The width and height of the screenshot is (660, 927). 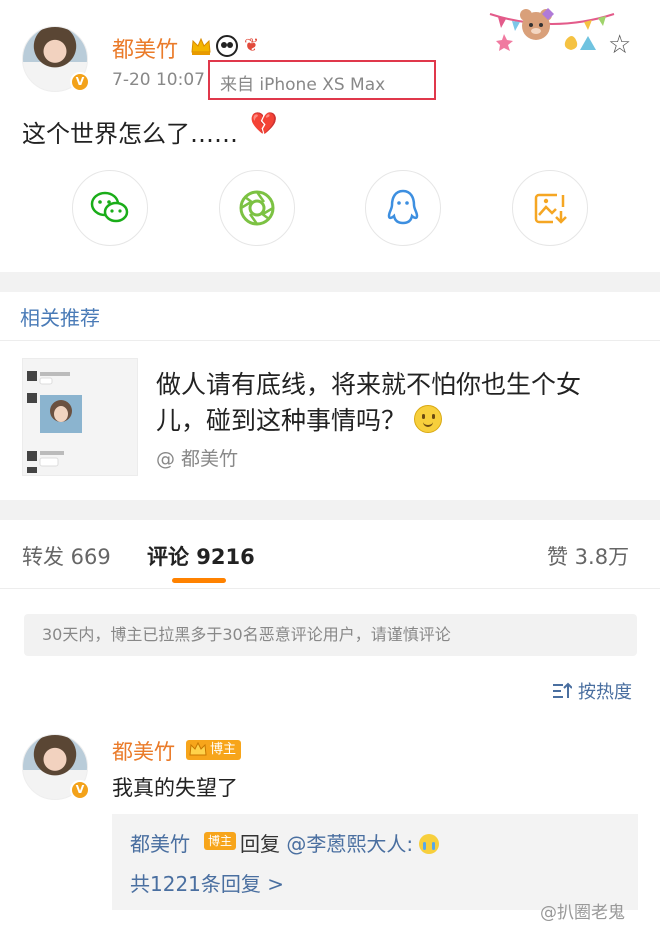 I want to click on qq-icon, so click(x=403, y=207).